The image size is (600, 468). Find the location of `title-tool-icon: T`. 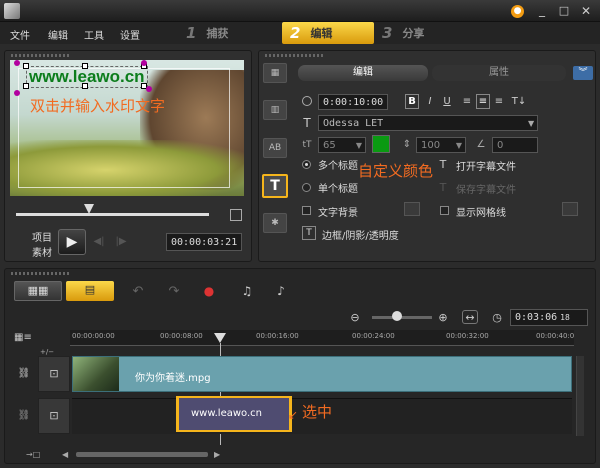

title-tool-icon: T is located at coordinates (275, 186).